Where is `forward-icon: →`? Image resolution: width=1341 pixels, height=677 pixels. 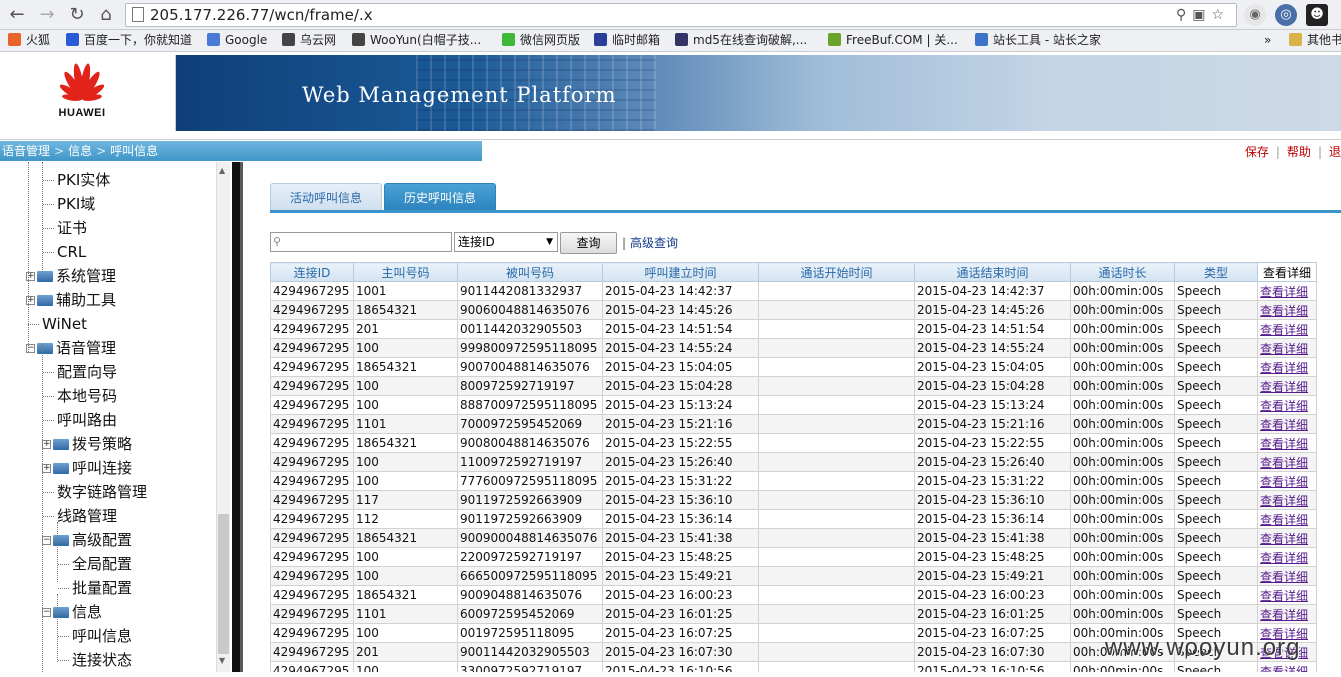 forward-icon: → is located at coordinates (47, 15).